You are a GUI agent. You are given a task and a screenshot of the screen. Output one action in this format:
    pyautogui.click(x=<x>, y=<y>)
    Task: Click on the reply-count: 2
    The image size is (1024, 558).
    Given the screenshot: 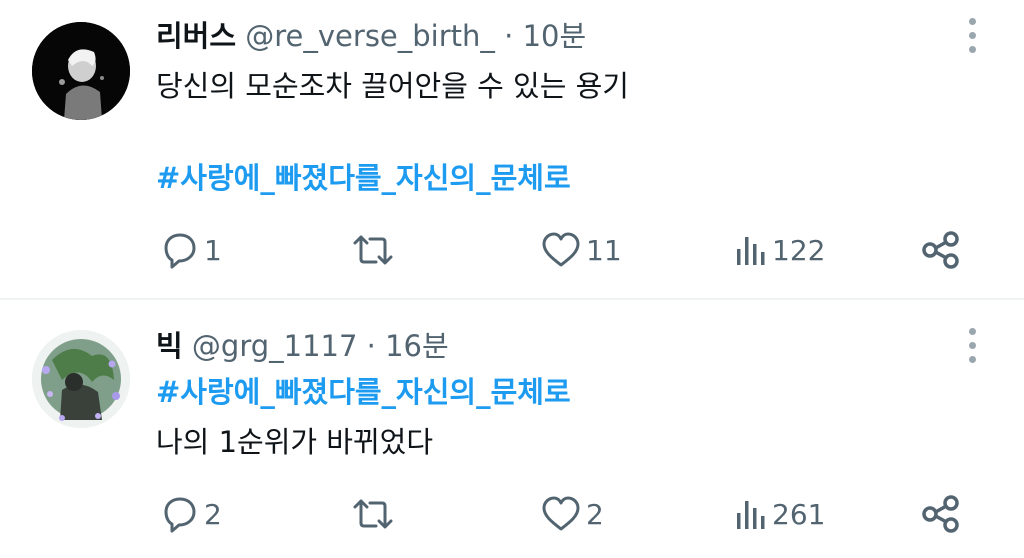 What is the action you would take?
    pyautogui.click(x=213, y=514)
    